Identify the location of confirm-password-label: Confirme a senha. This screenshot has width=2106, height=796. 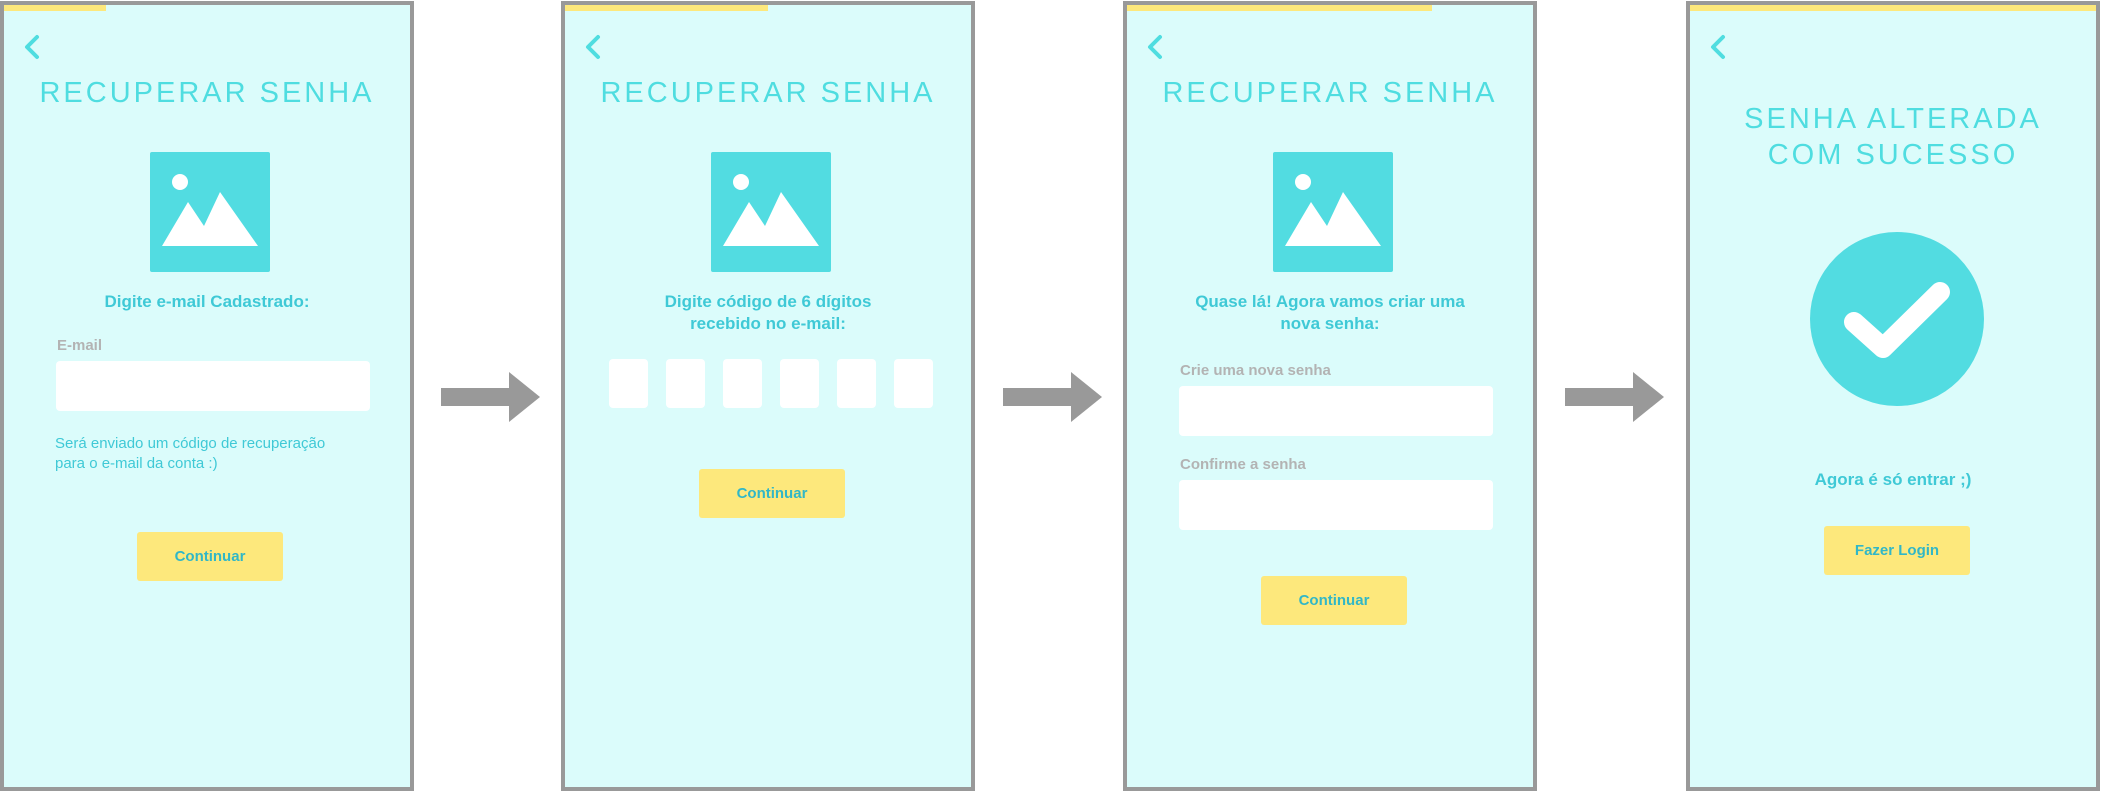
(1243, 464).